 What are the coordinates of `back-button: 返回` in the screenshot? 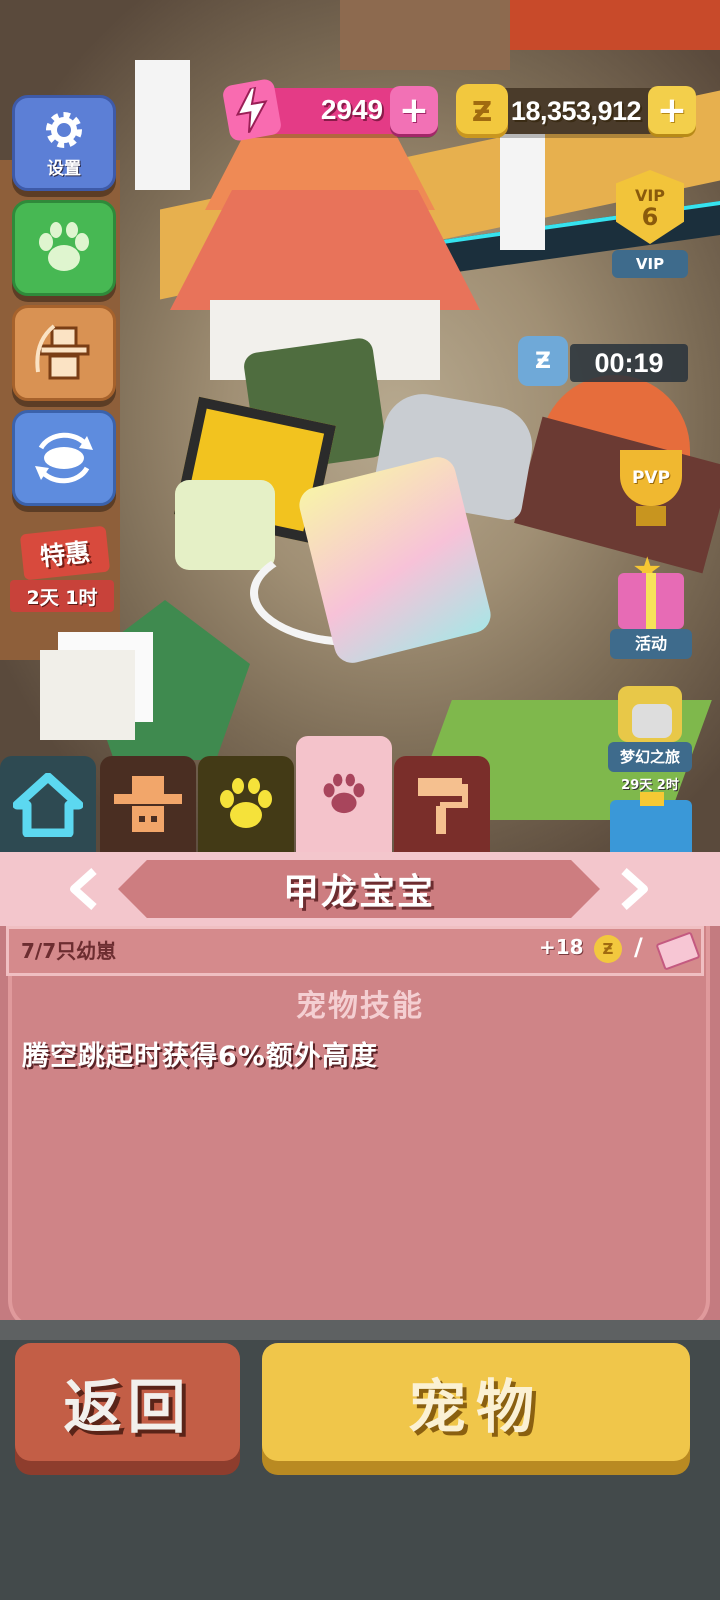 It's located at (127, 1402).